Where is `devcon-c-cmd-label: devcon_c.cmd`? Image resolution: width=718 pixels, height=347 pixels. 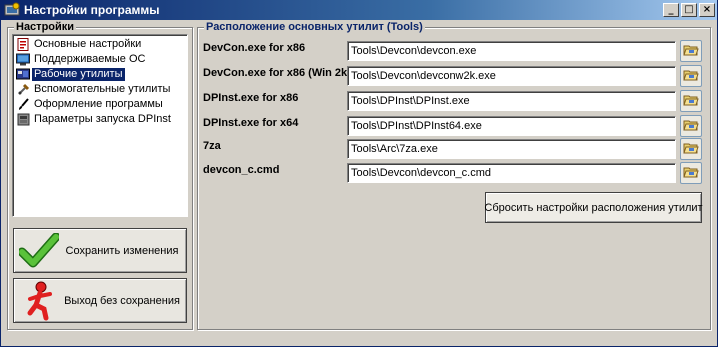
devcon-c-cmd-label: devcon_c.cmd is located at coordinates (241, 170).